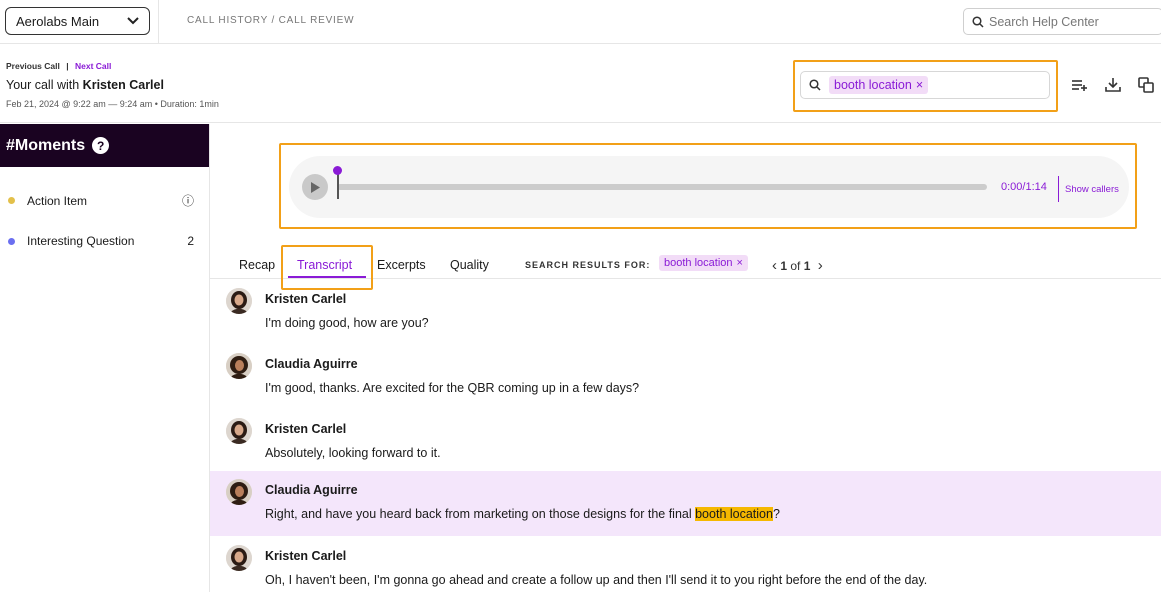 The image size is (1161, 592). What do you see at coordinates (734, 514) in the screenshot?
I see `search-match-highlight: booth location` at bounding box center [734, 514].